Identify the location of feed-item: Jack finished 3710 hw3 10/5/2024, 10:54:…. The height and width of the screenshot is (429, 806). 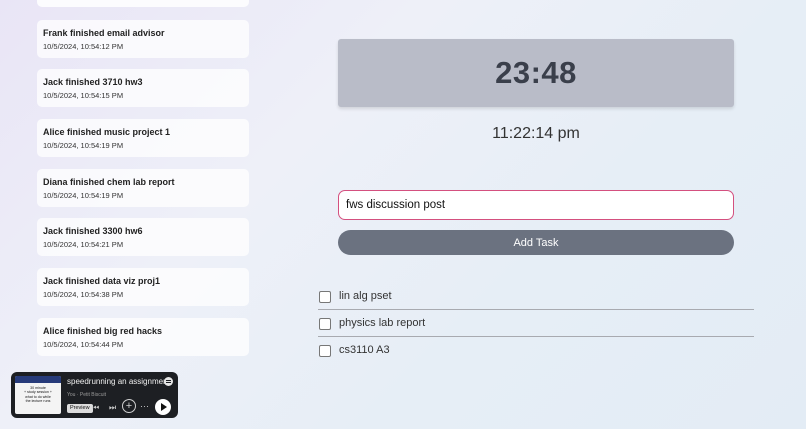
(143, 88).